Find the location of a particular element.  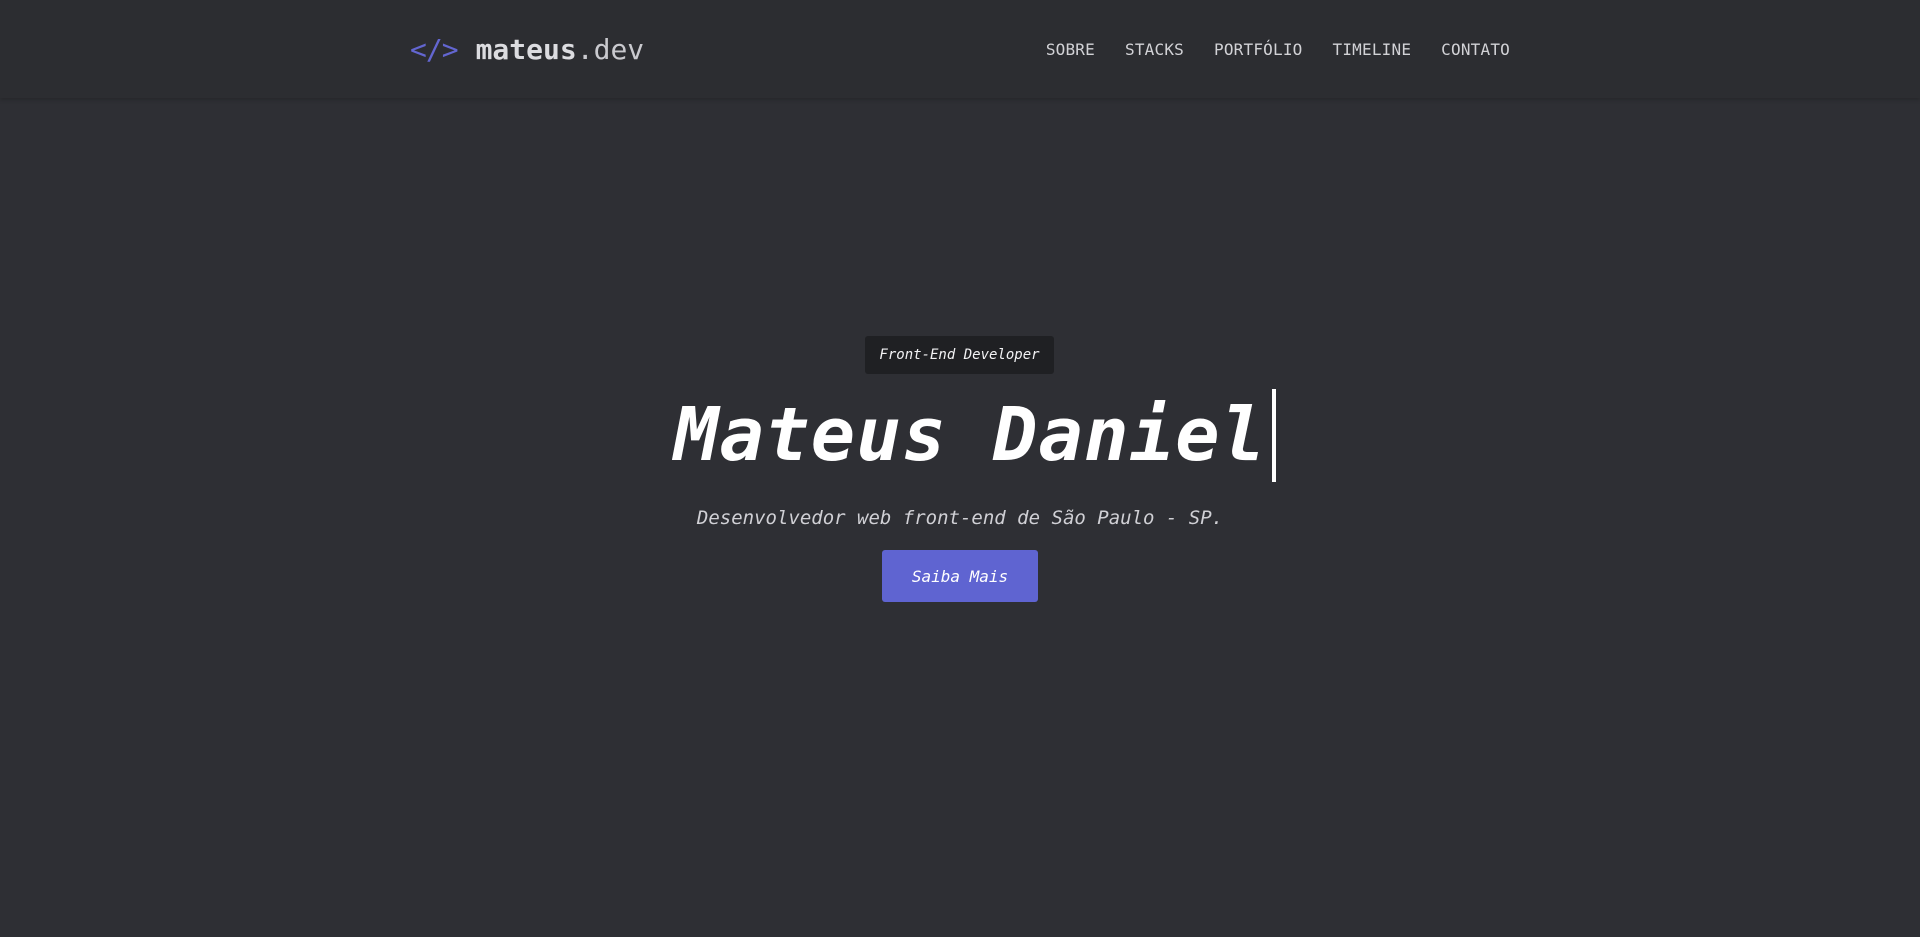

hero-title: Mateus Daniel is located at coordinates (975, 435).